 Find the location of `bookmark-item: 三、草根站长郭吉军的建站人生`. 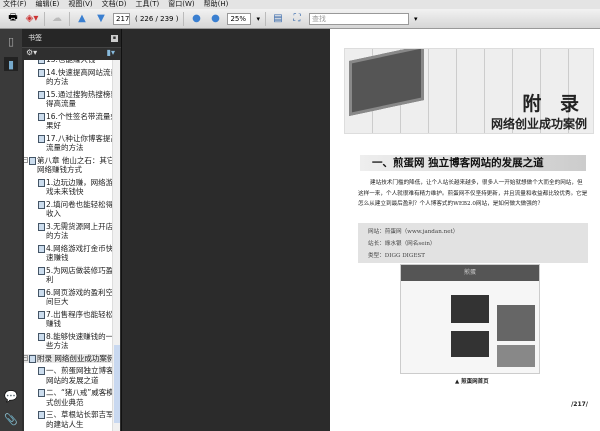

bookmark-item: 三、草根站长郭吉军的建站人生 is located at coordinates (72, 419).